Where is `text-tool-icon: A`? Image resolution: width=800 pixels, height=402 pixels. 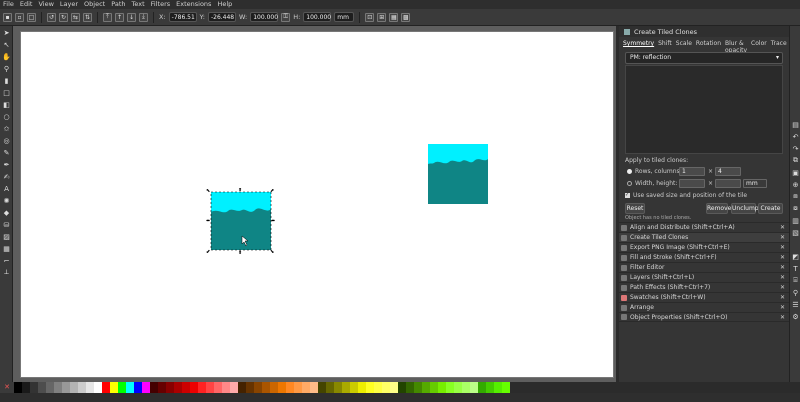 text-tool-icon: A is located at coordinates (6, 188).